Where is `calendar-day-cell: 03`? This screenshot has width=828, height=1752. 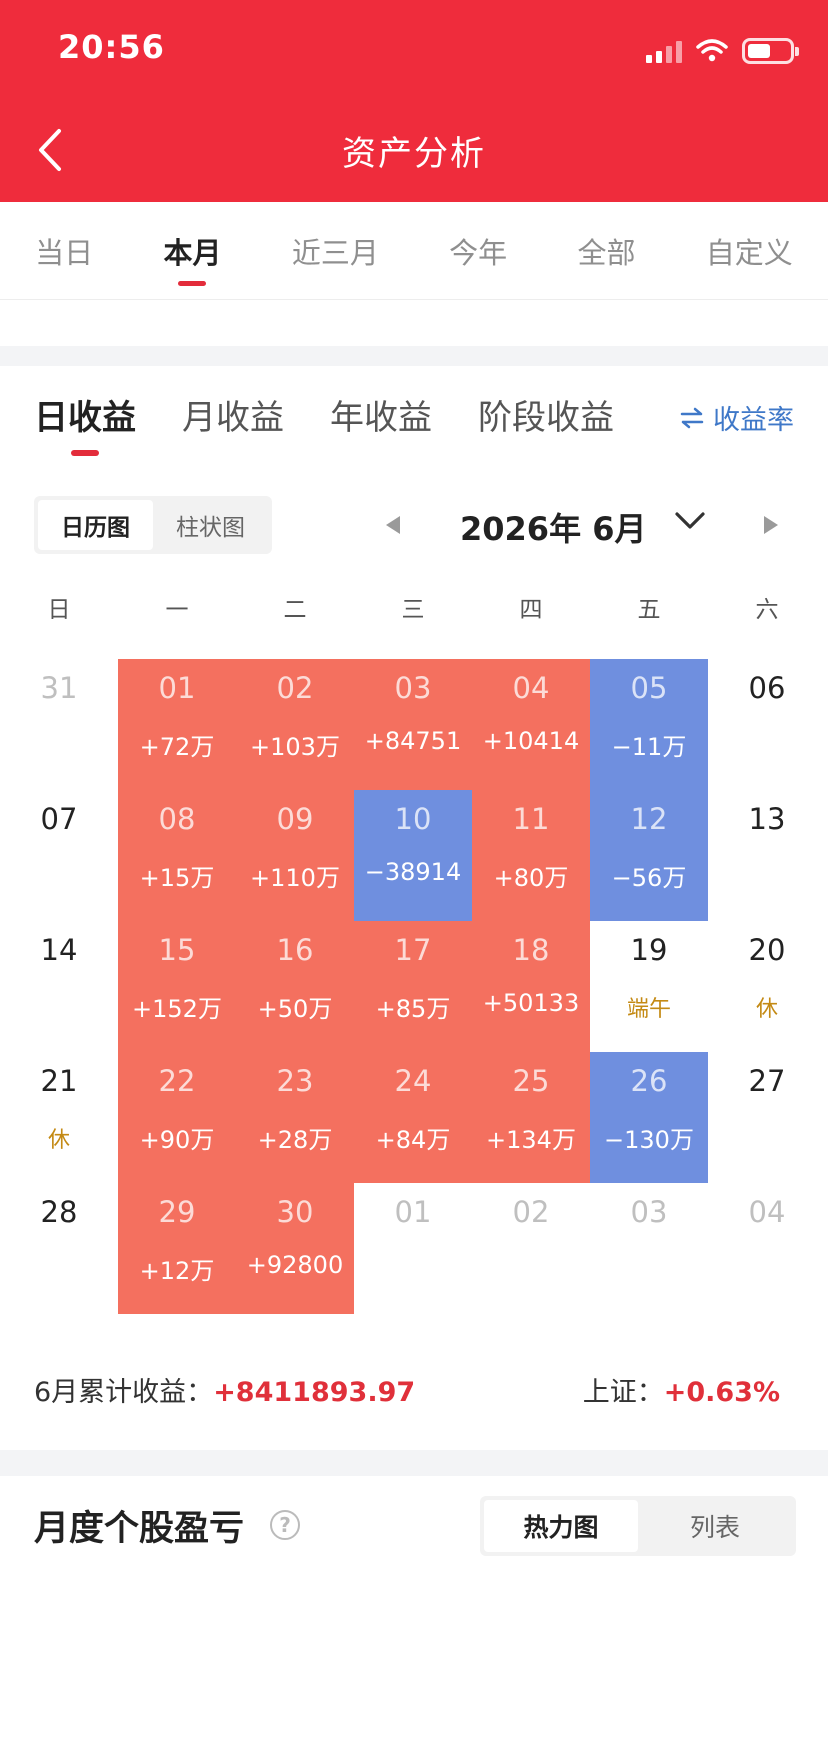 calendar-day-cell: 03 is located at coordinates (649, 1248).